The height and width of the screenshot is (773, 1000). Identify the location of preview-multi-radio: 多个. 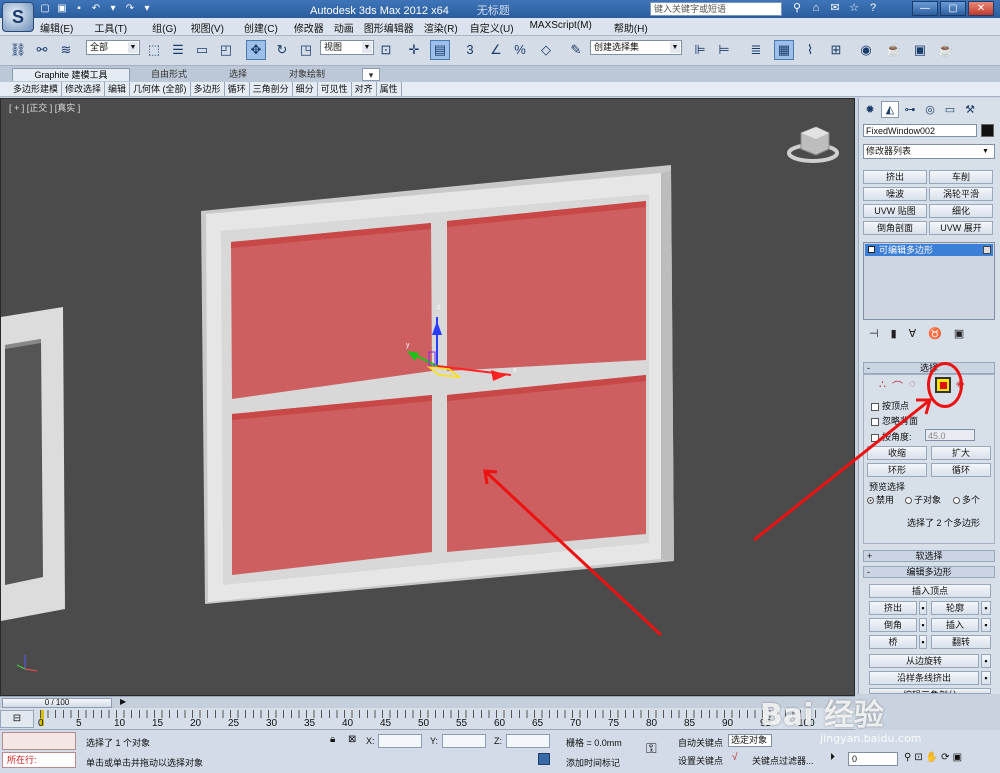
(966, 499).